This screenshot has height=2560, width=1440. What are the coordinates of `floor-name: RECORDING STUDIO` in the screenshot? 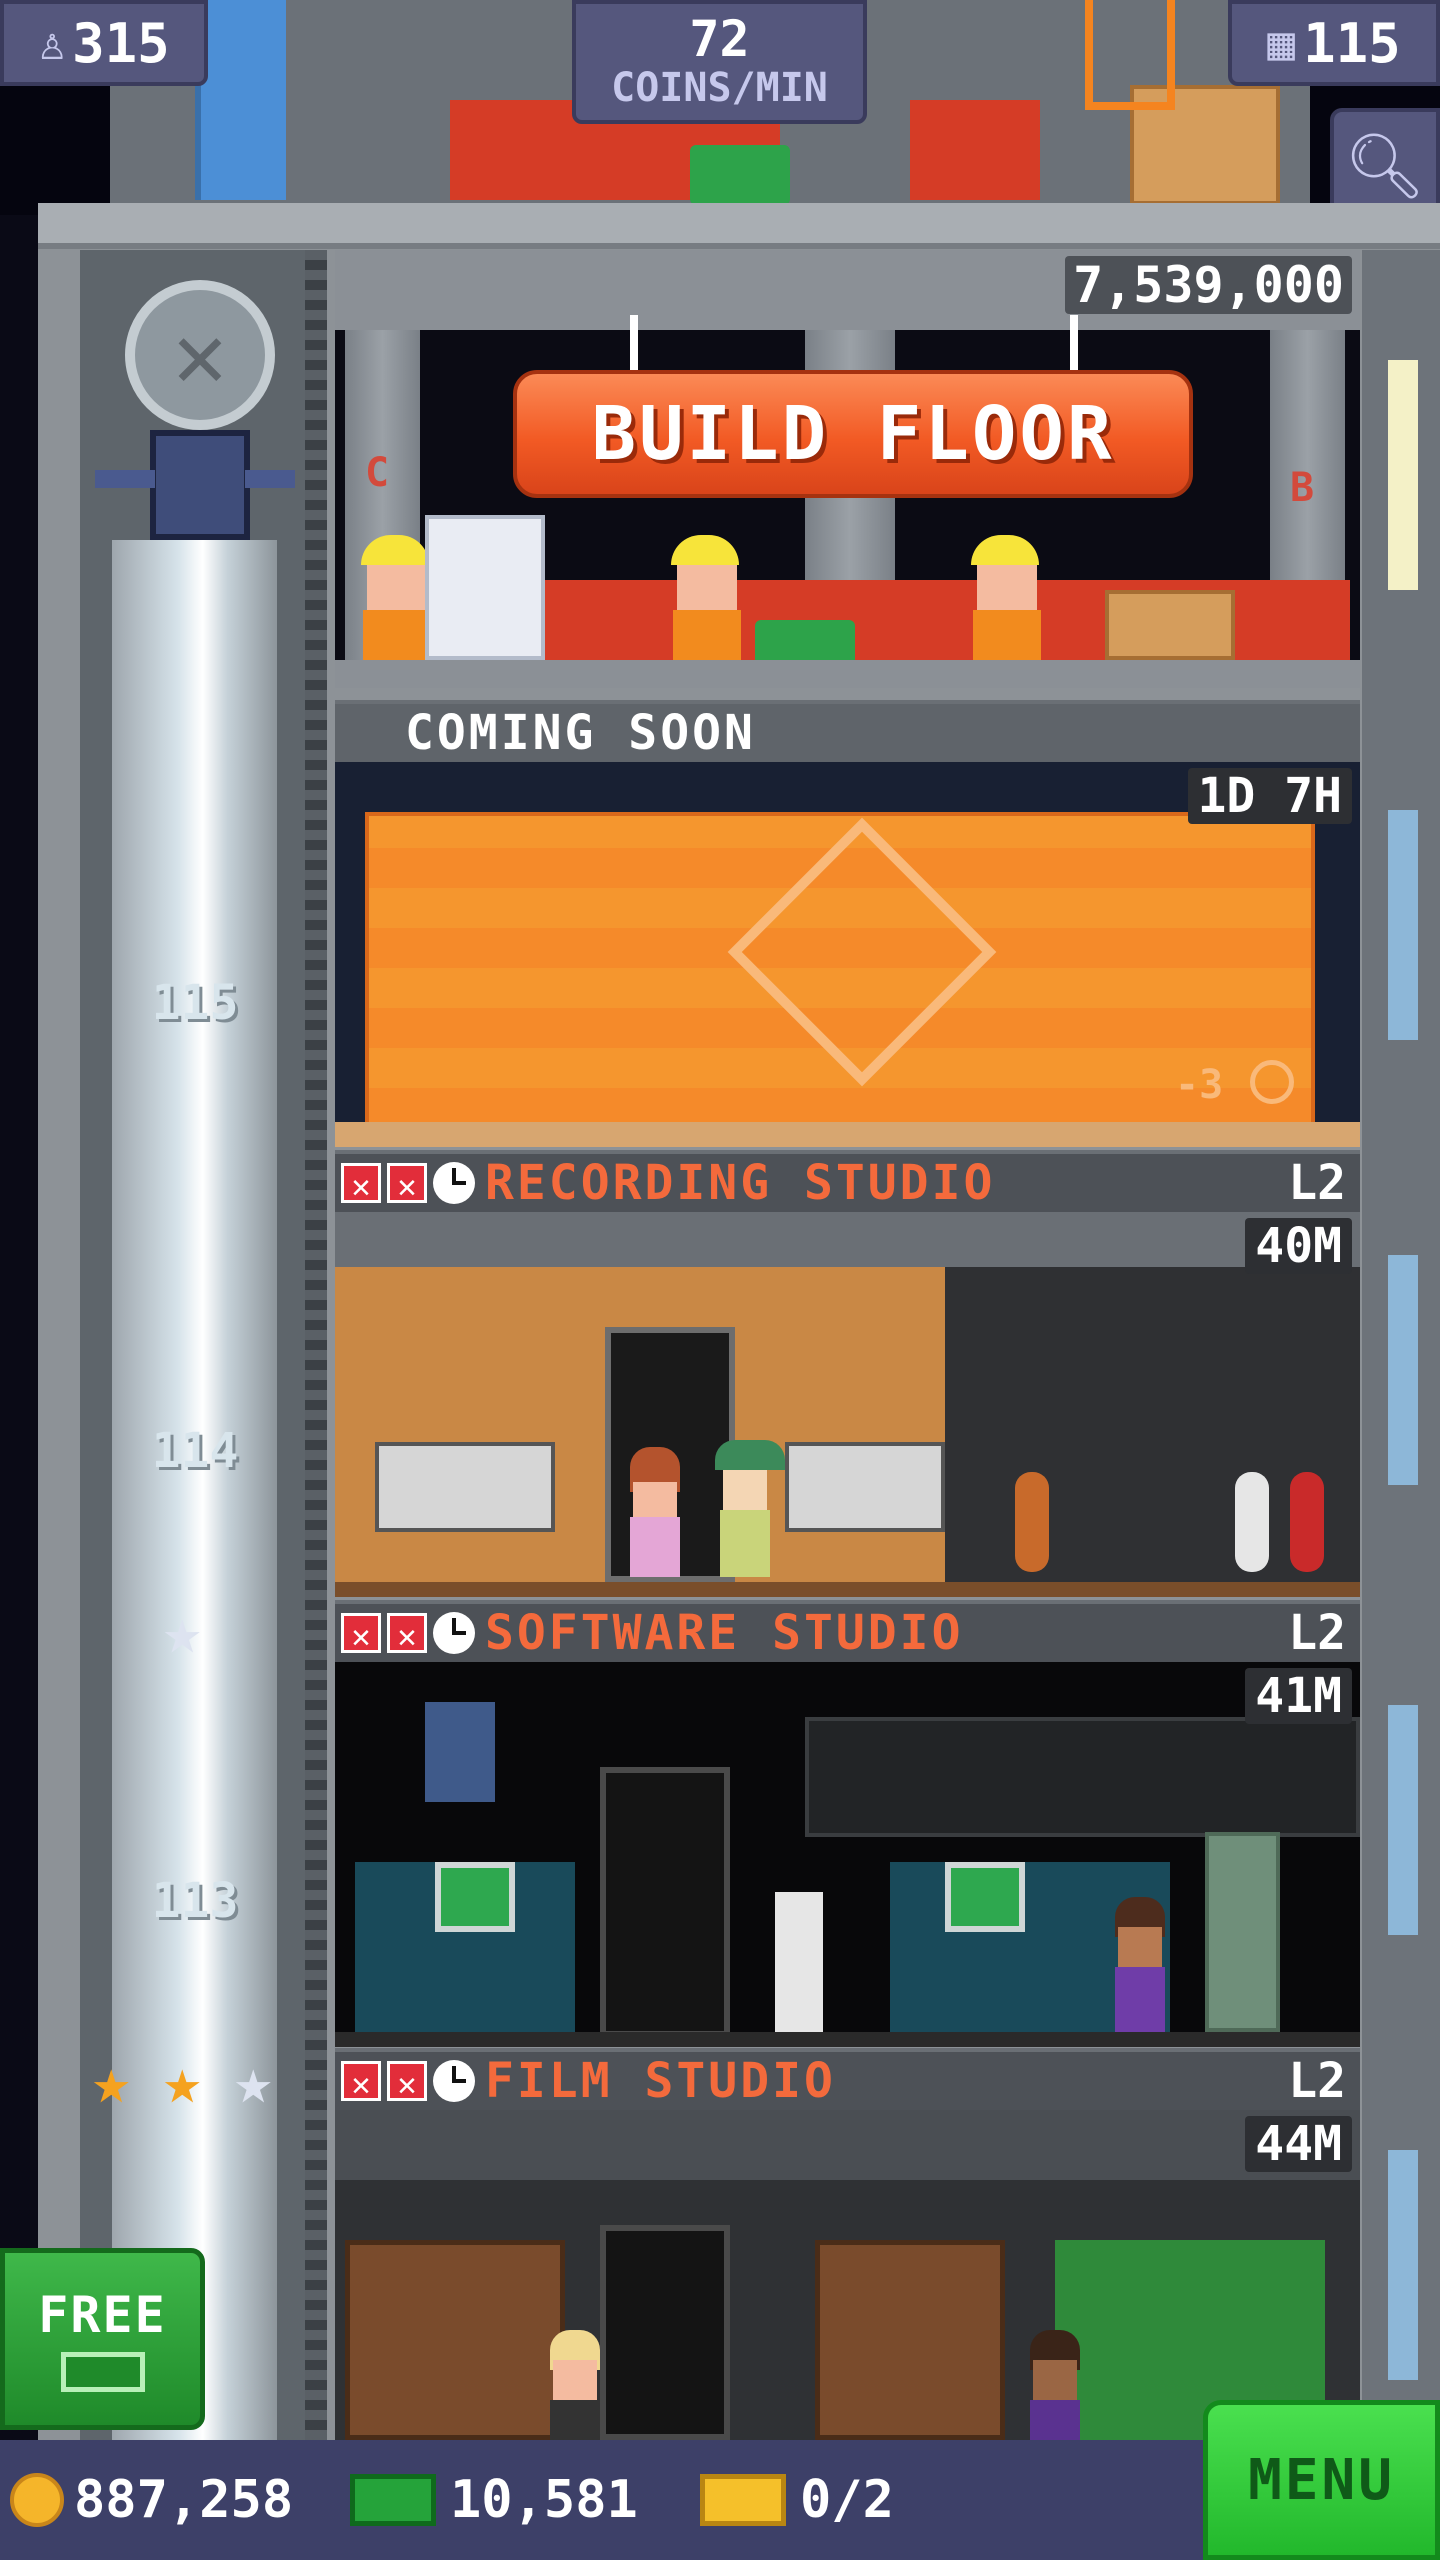 It's located at (740, 1183).